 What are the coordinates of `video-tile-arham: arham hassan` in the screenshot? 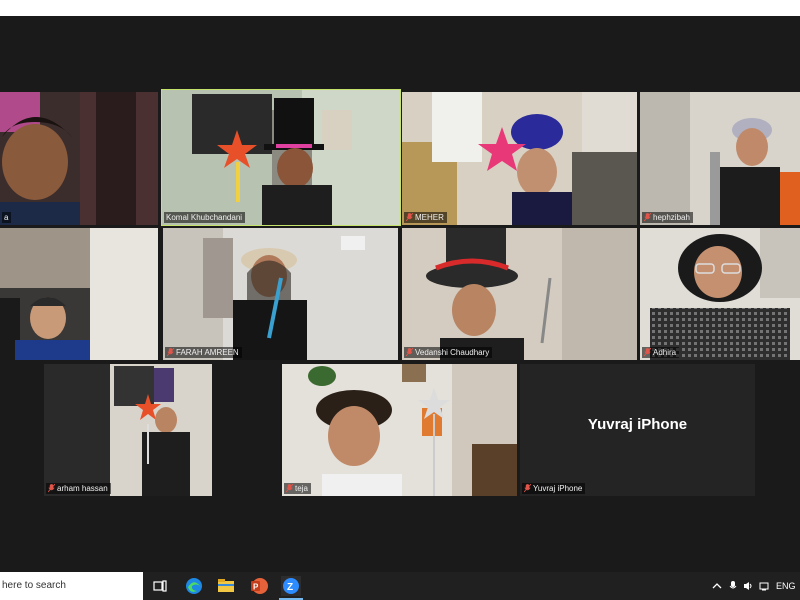 It's located at (128, 430).